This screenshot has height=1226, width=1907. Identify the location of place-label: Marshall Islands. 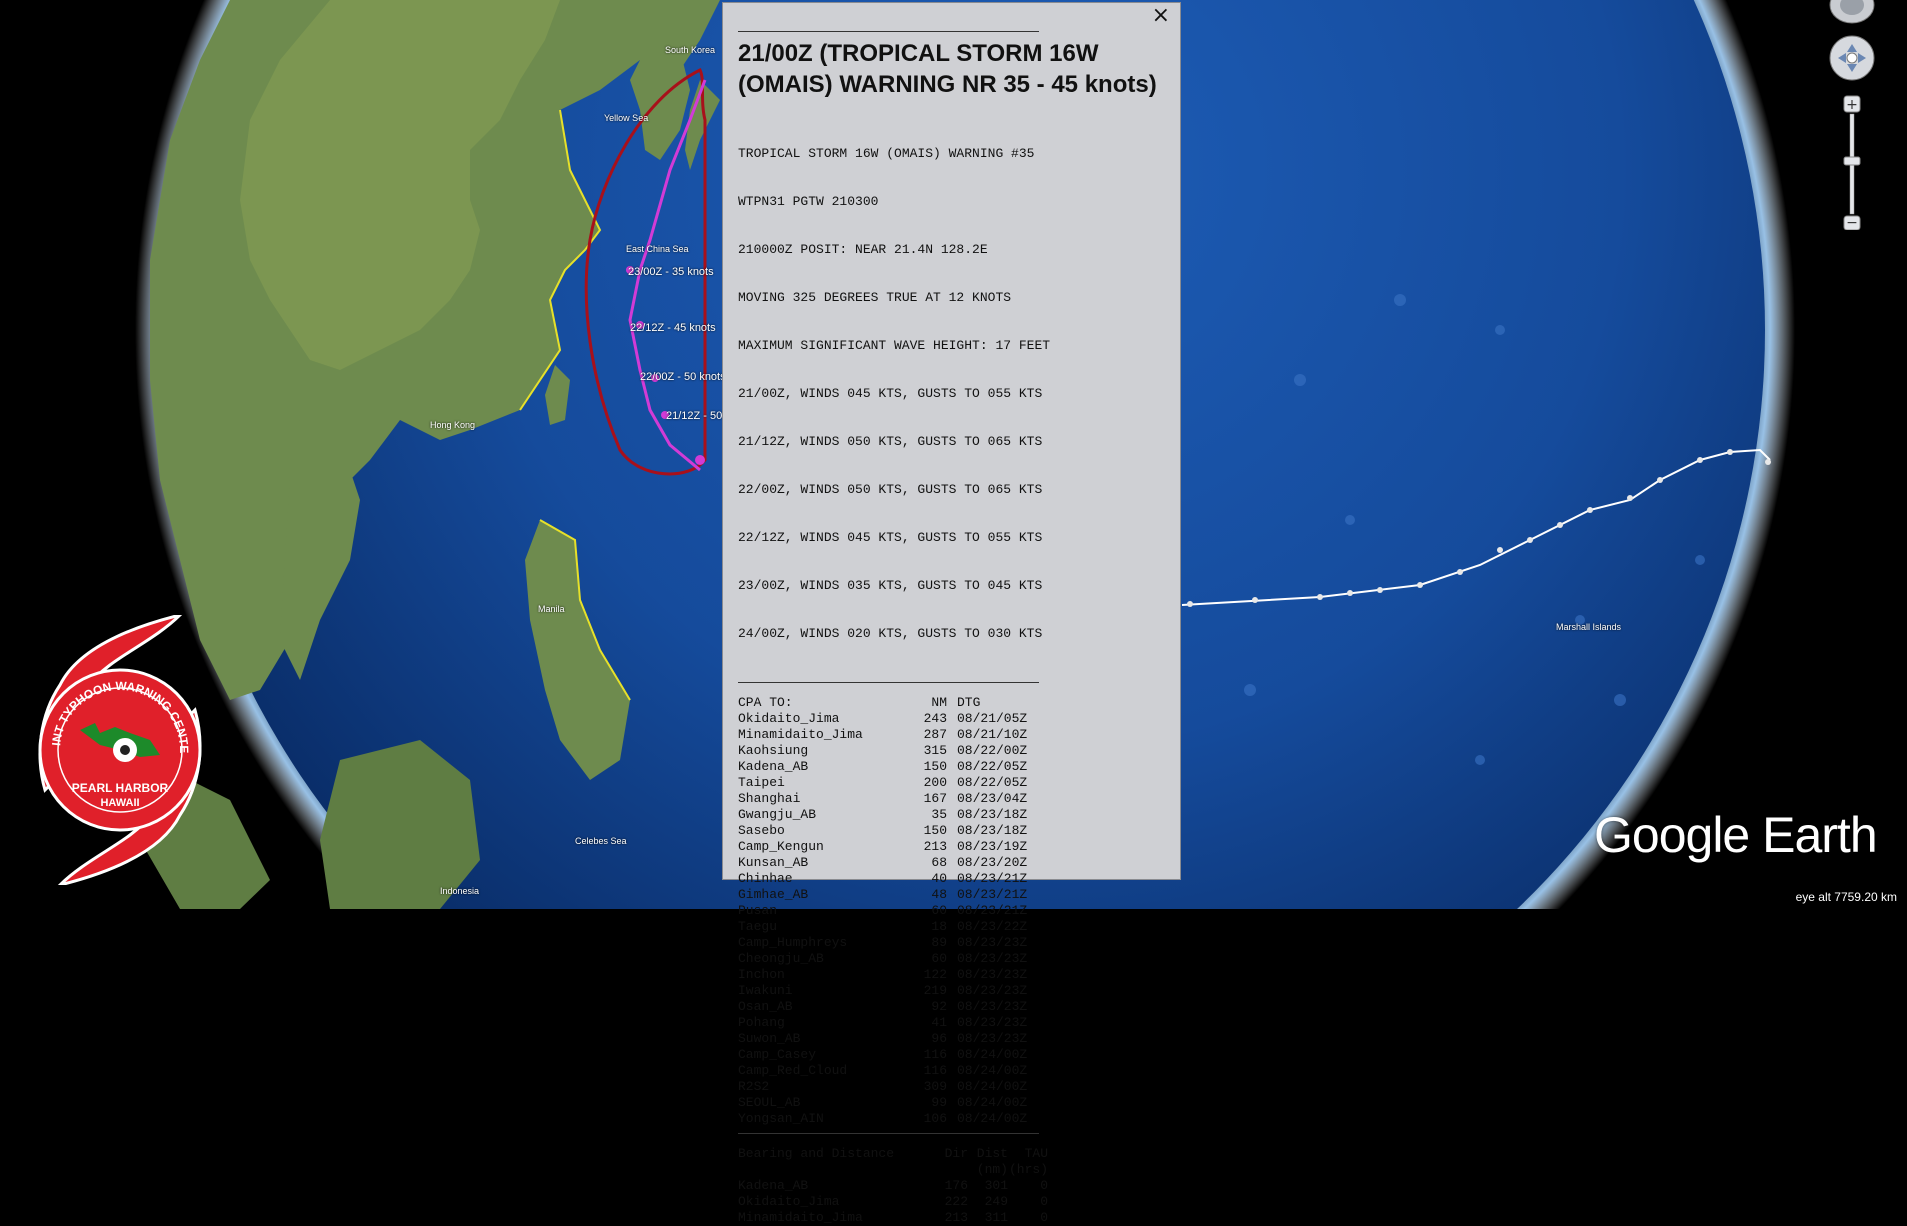
(1589, 627).